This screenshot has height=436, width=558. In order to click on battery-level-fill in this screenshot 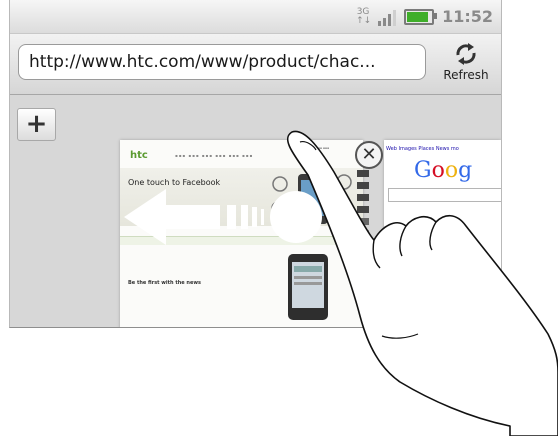, I will do `click(417, 16)`.